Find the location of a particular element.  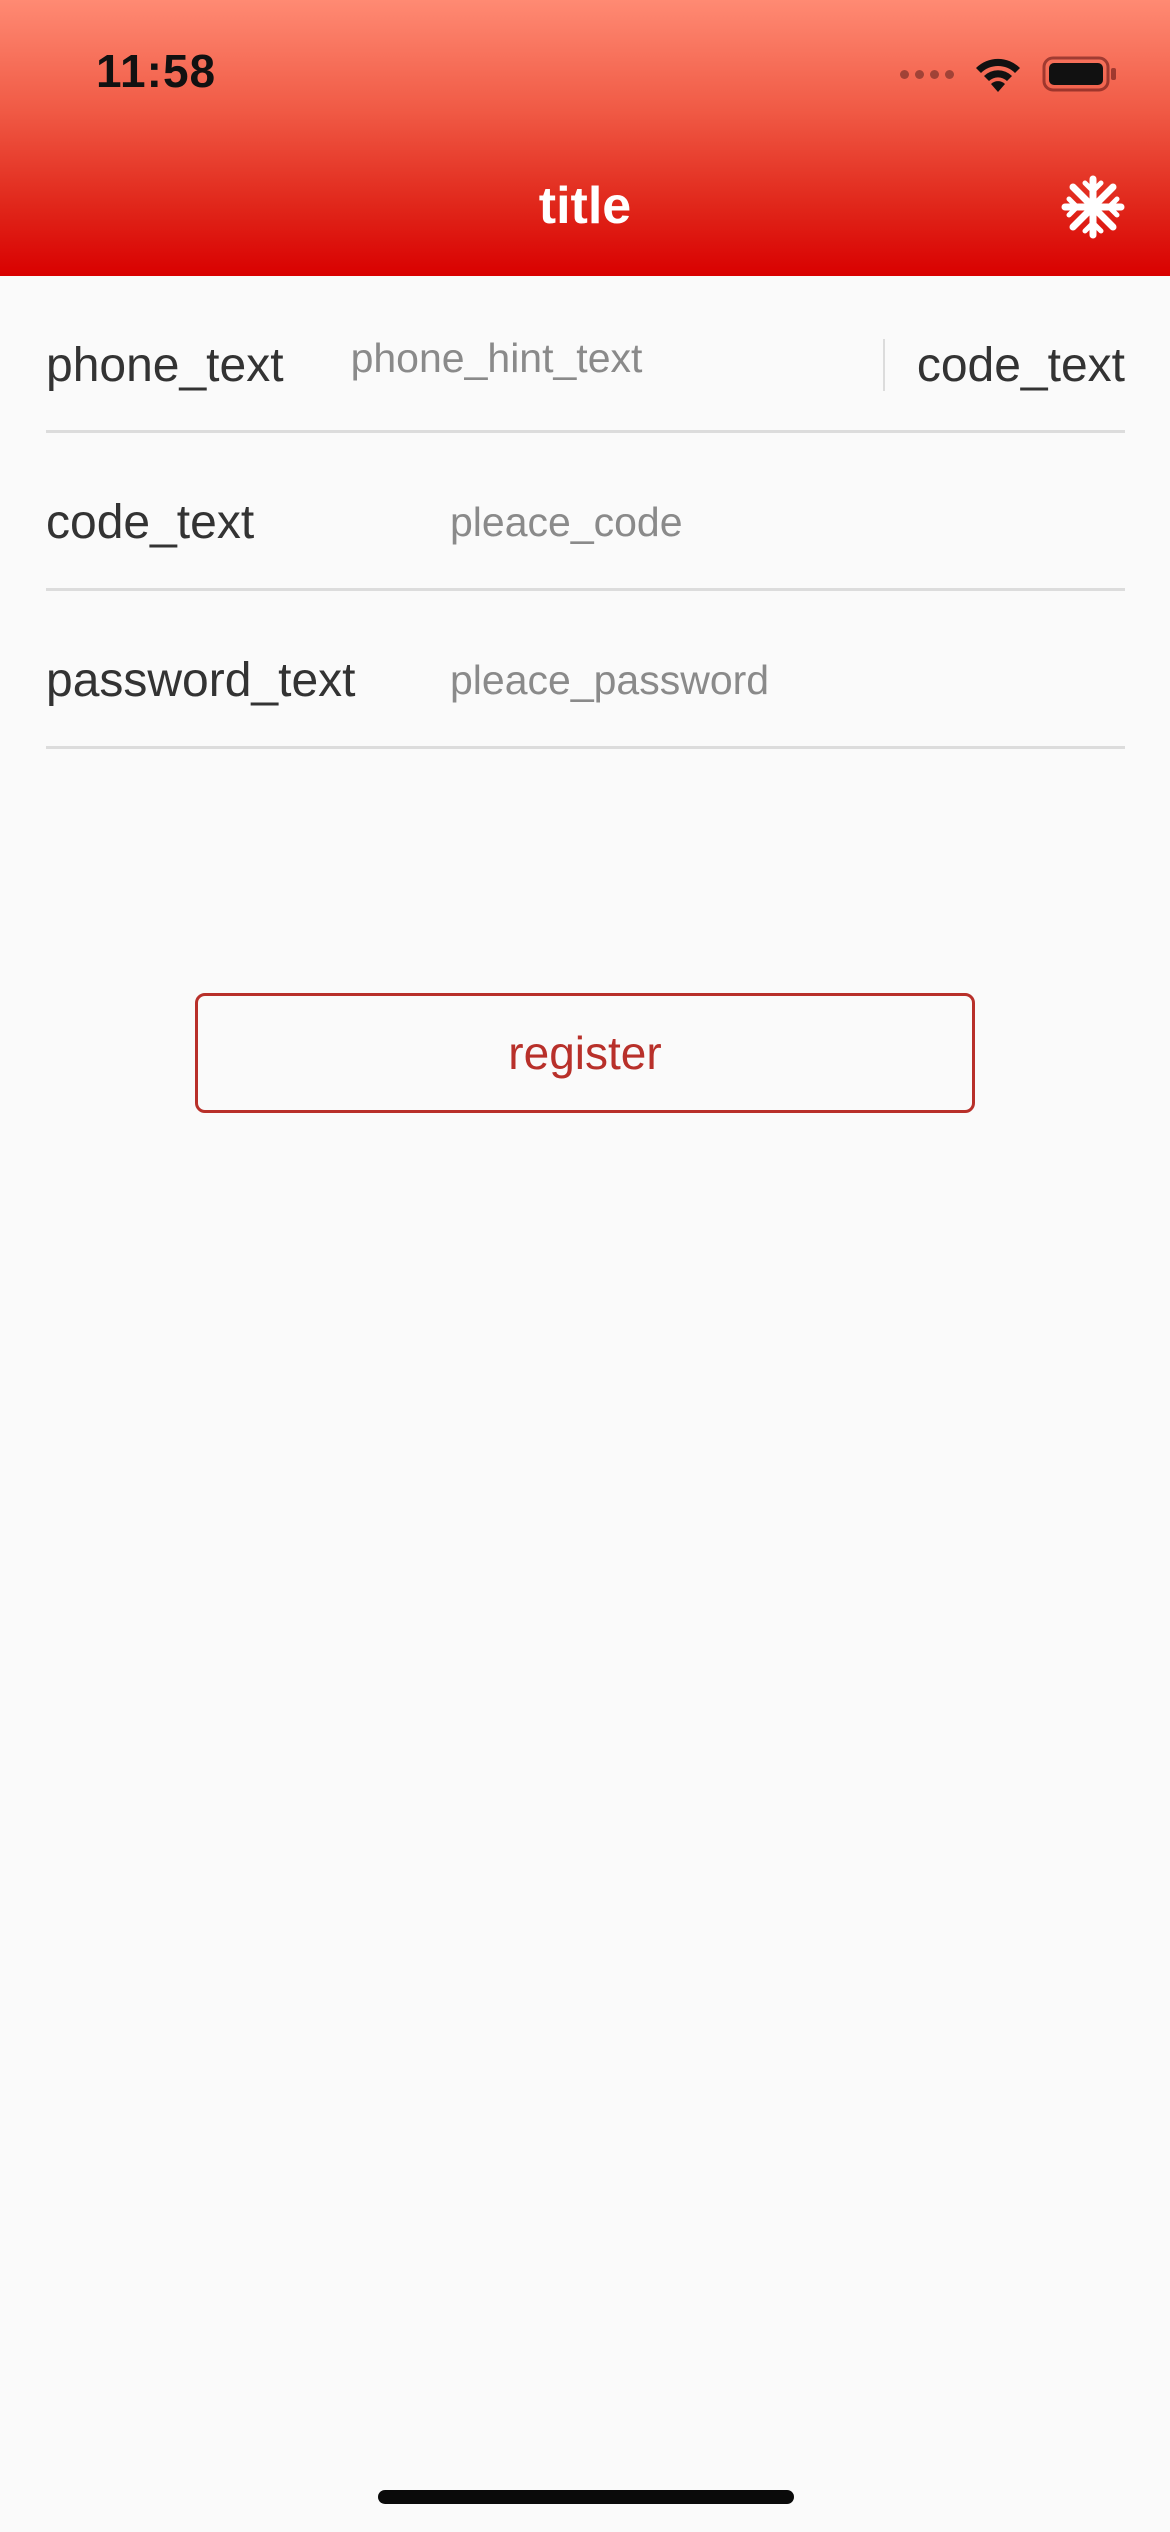

home-indicator is located at coordinates (586, 2497).